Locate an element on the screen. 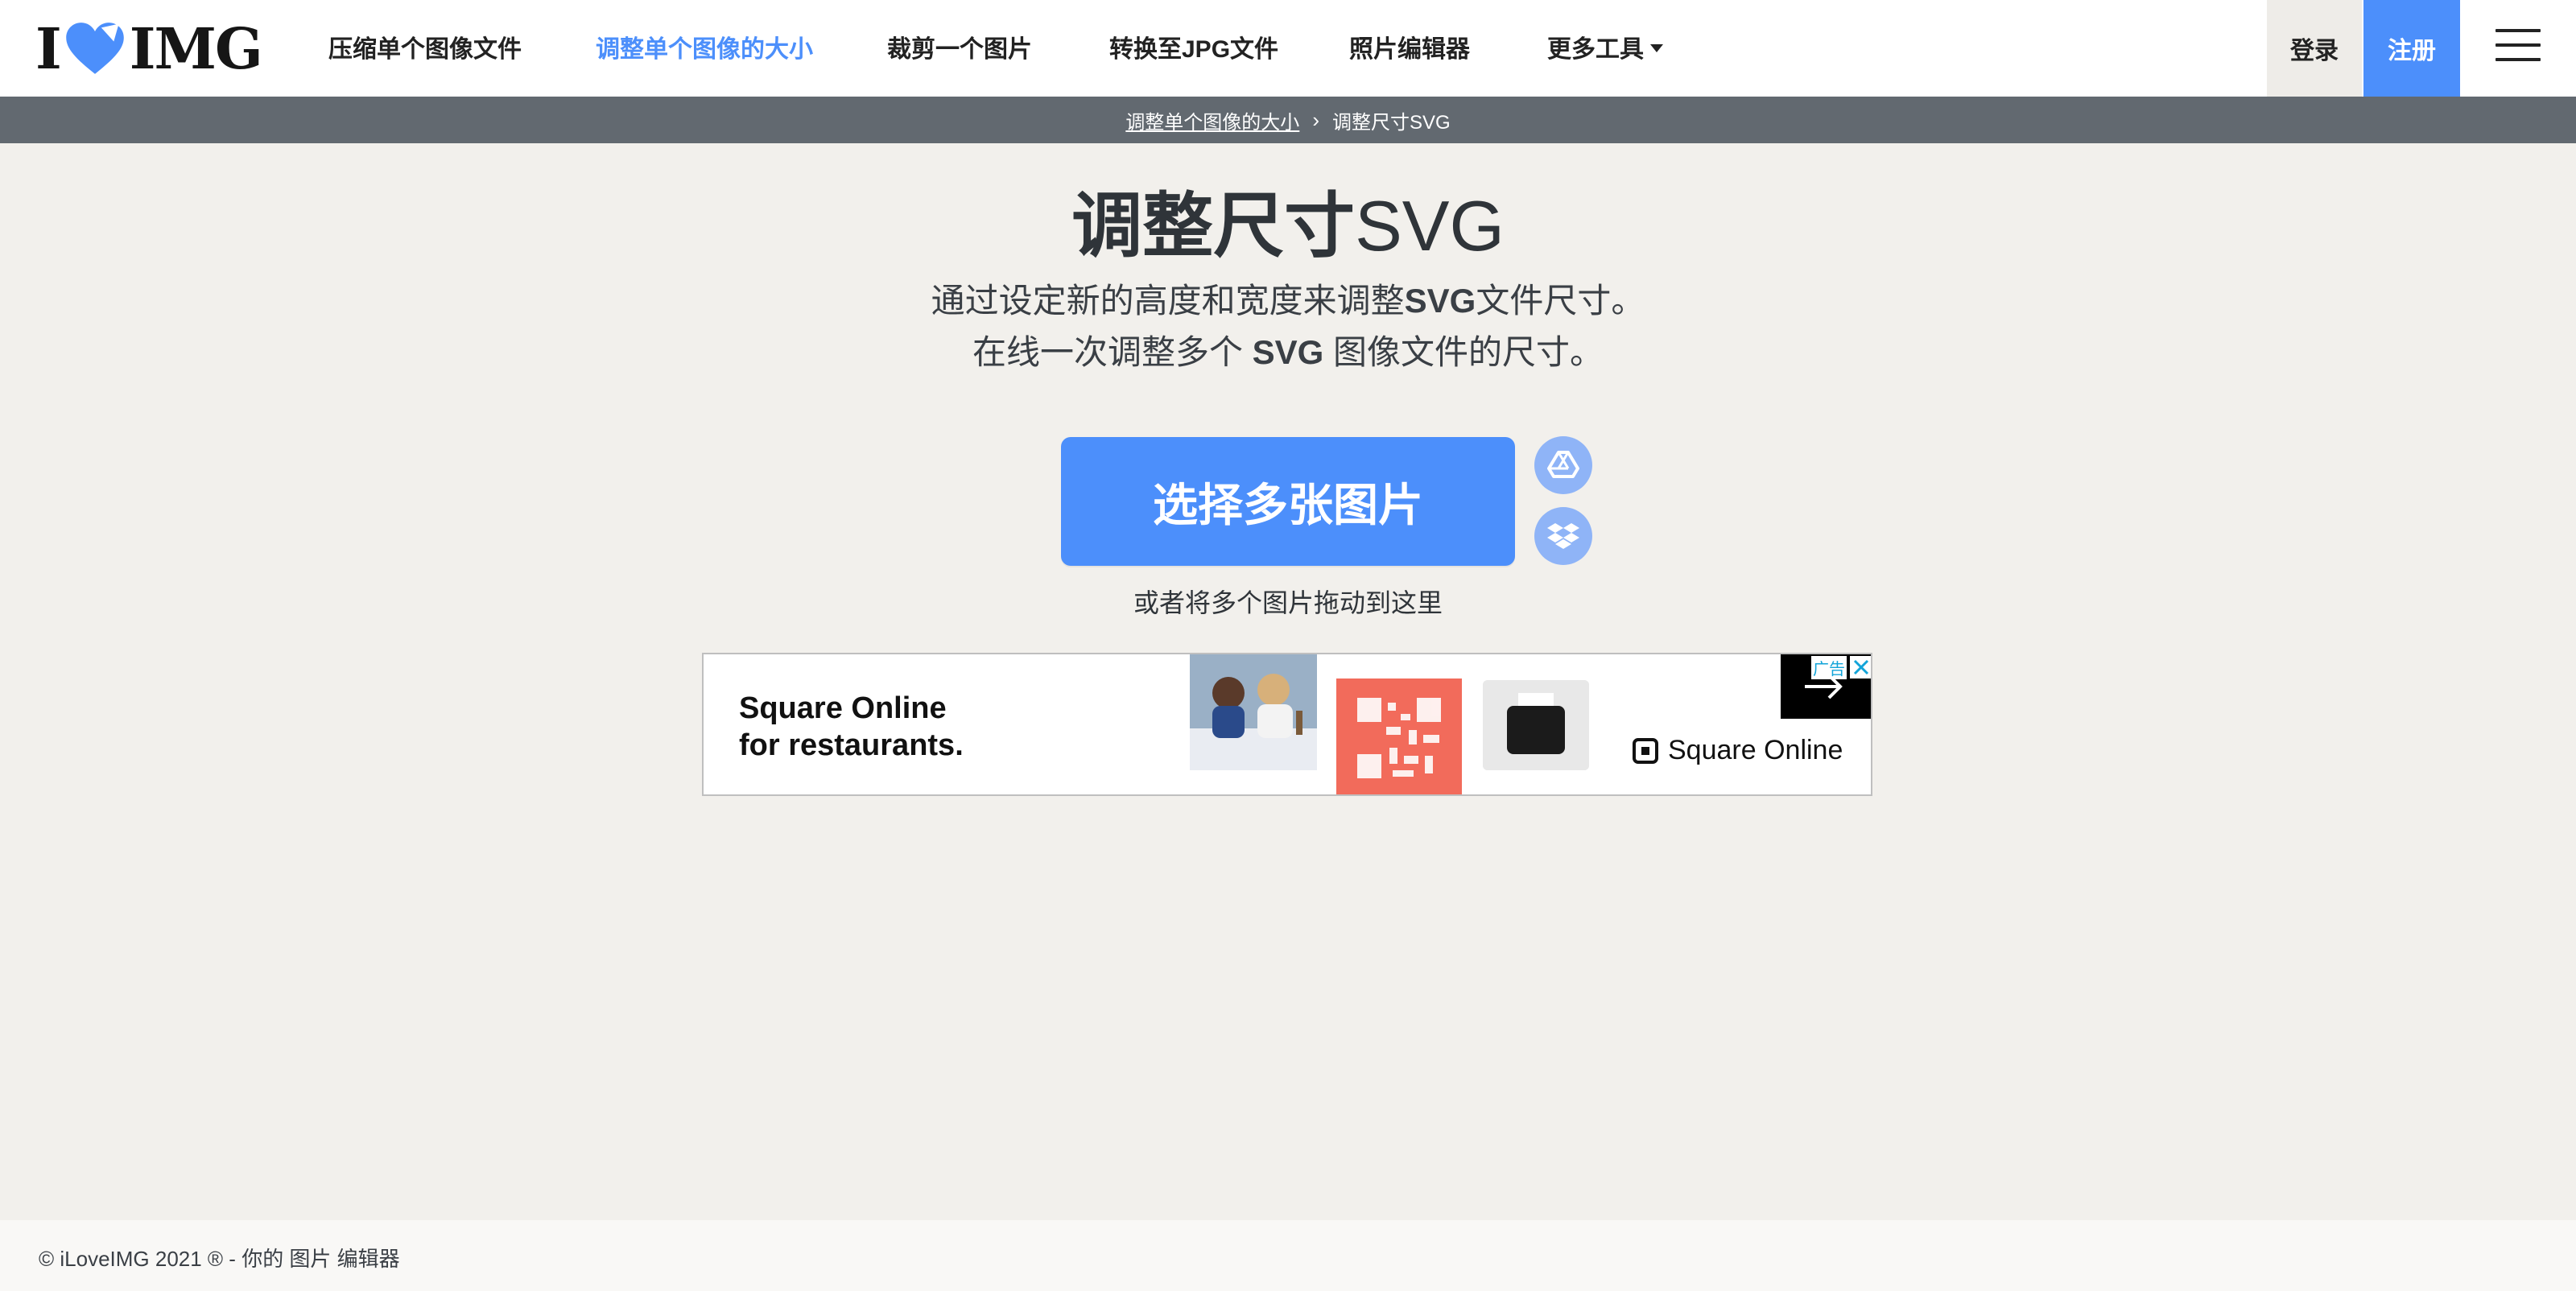 The width and height of the screenshot is (2576, 1291). square-logo-icon is located at coordinates (1645, 750).